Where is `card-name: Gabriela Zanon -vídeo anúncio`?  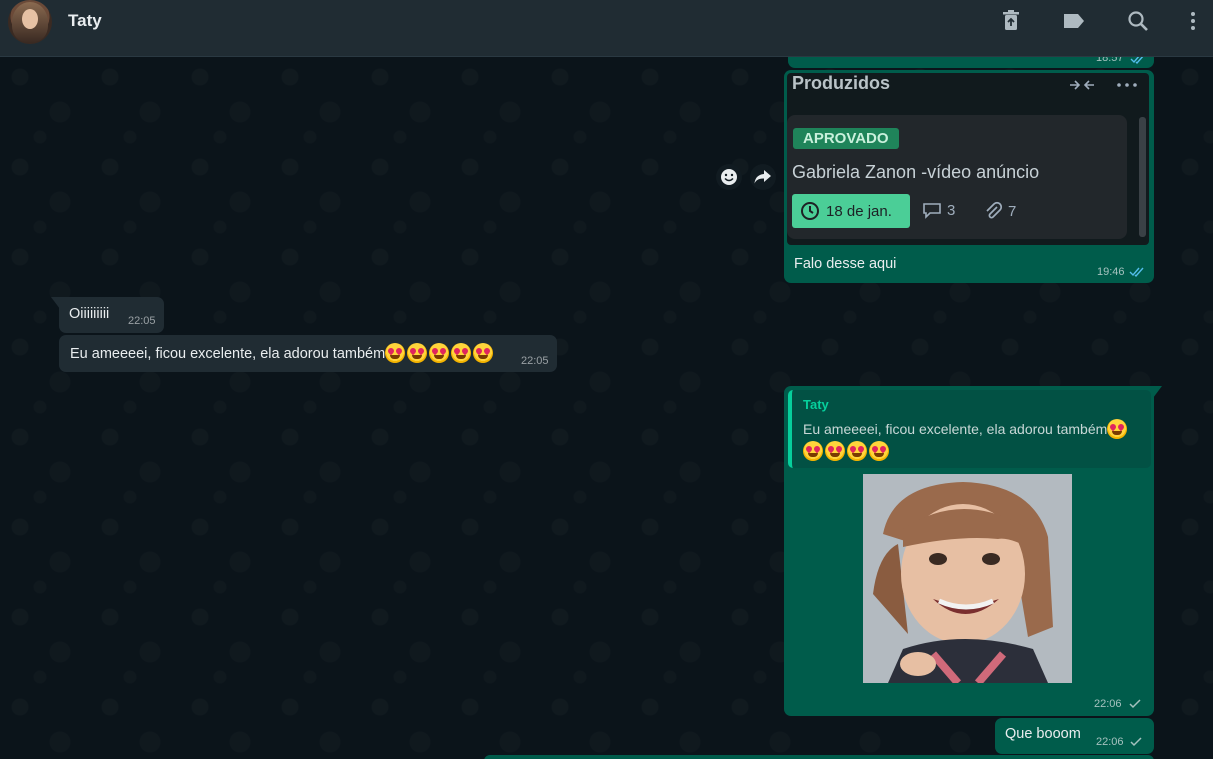
card-name: Gabriela Zanon -vídeo anúncio is located at coordinates (916, 172).